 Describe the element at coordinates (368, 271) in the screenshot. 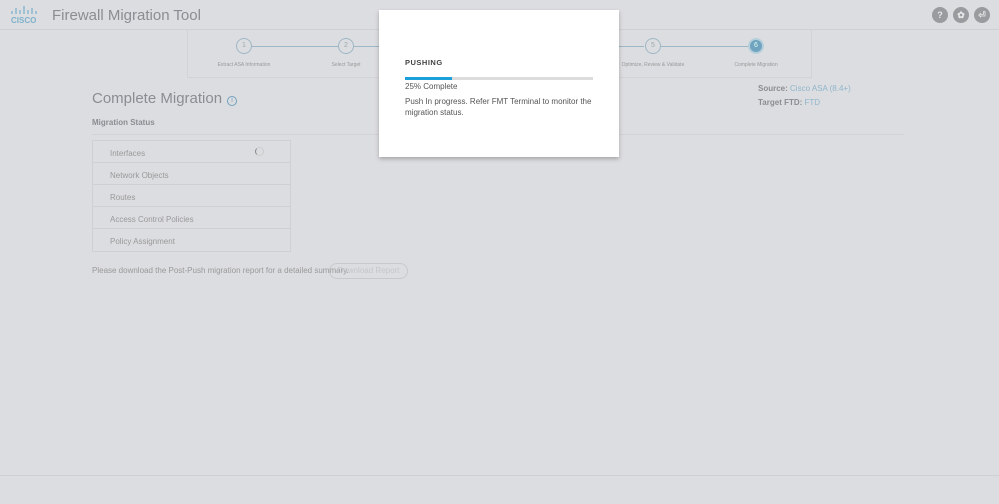

I see `download-report-button: Download Report` at that location.